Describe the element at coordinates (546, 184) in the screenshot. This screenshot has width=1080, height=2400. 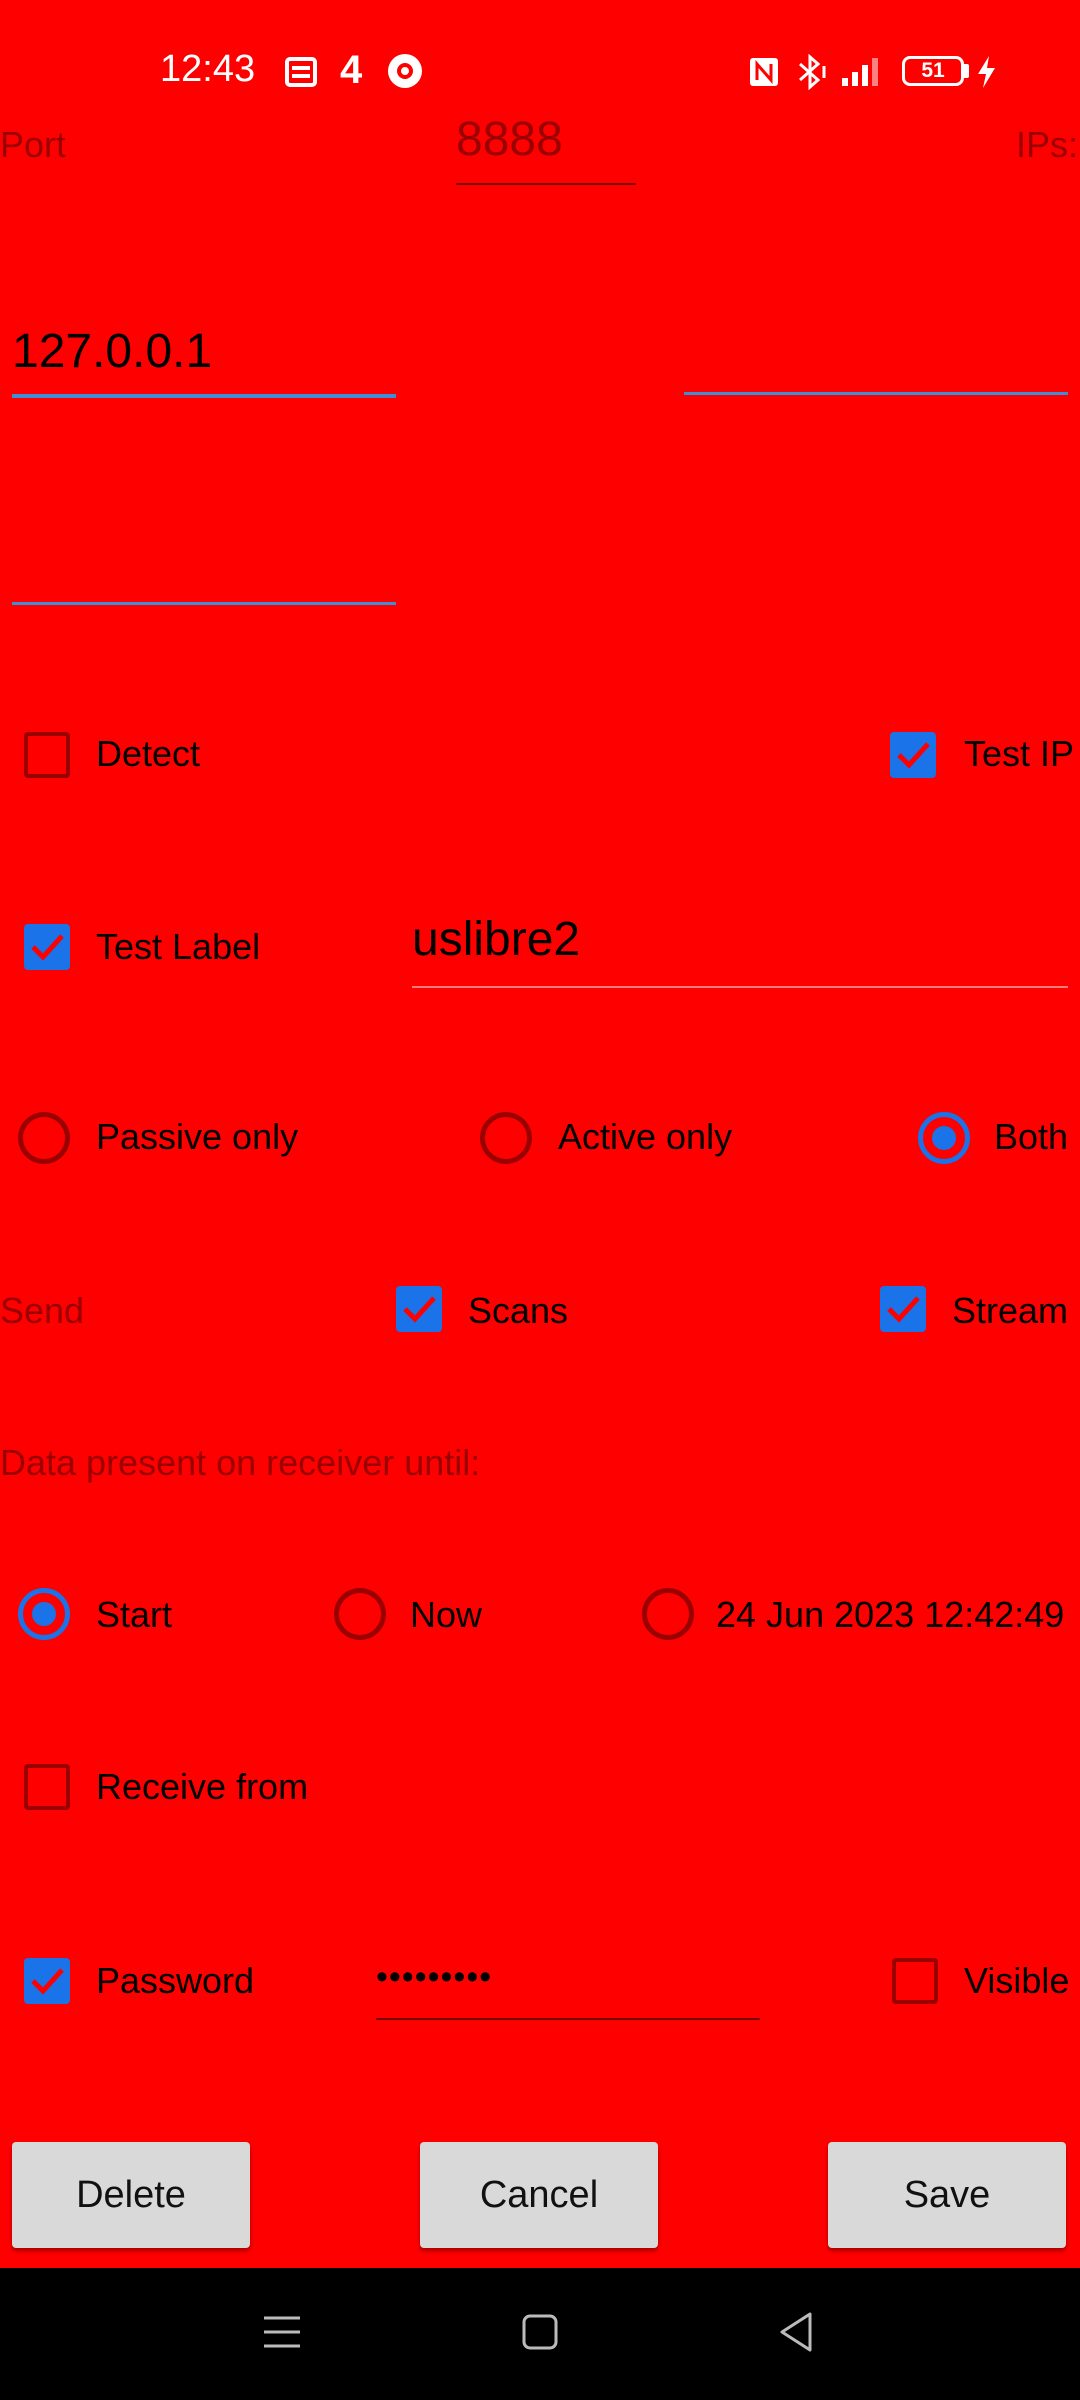
I see `port-input-underline` at that location.